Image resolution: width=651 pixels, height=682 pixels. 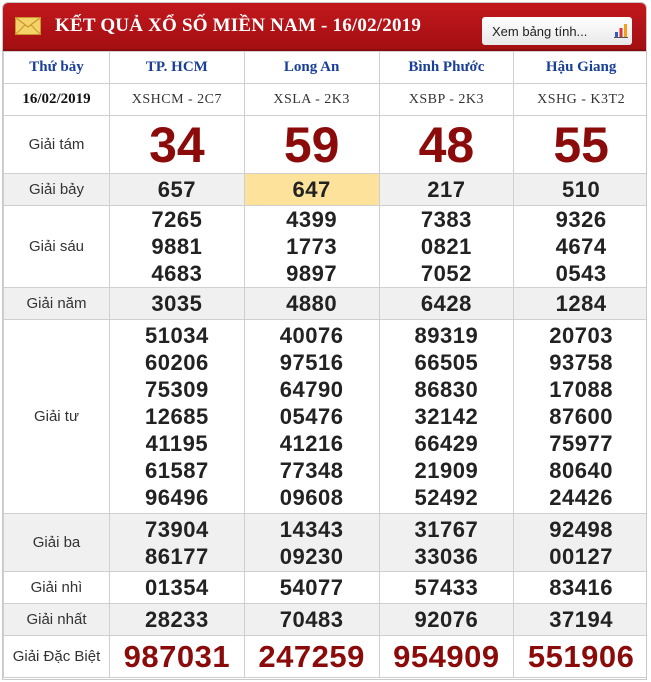 What do you see at coordinates (311, 556) in the screenshot?
I see `prize-number: 09230` at bounding box center [311, 556].